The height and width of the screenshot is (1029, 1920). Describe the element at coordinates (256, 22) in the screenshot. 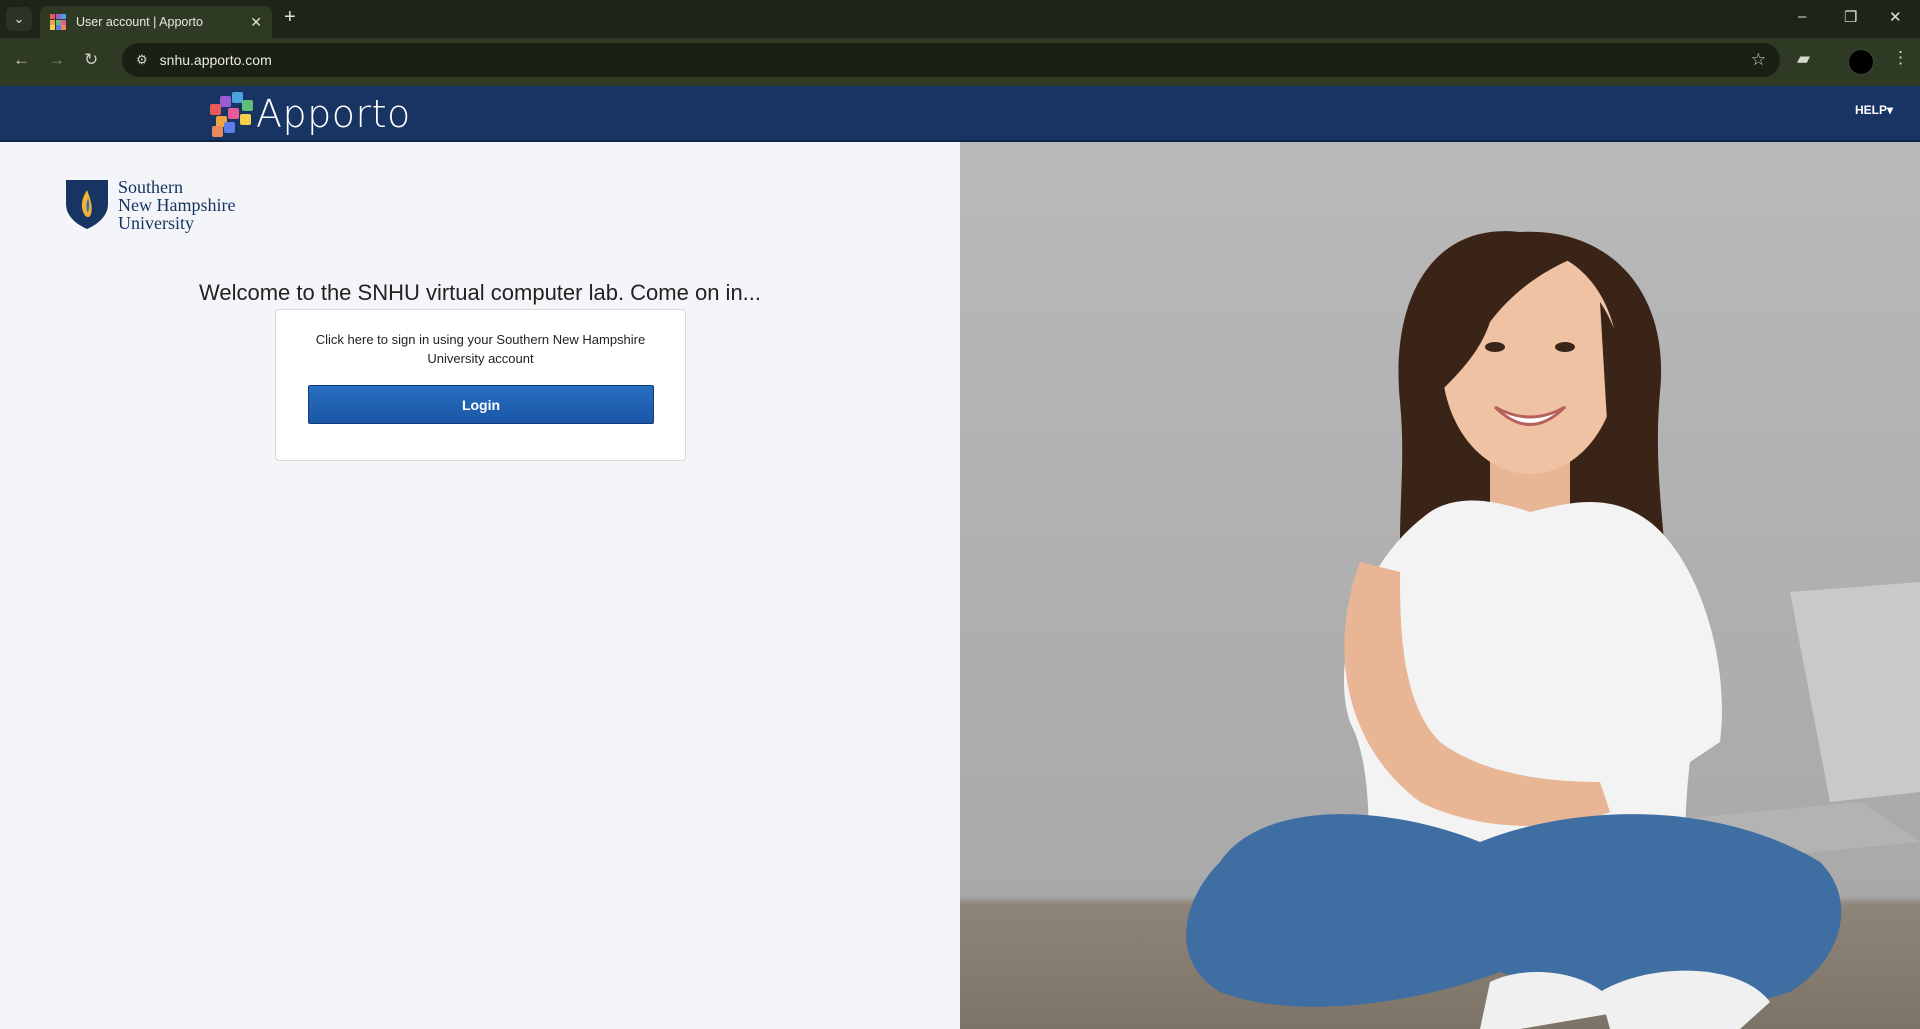

I see `close-icon: ✕` at that location.